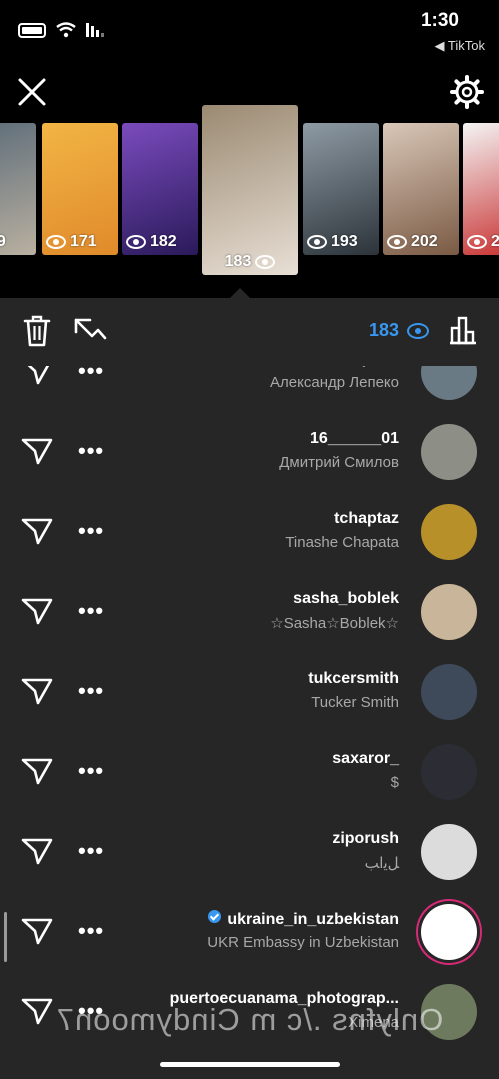 This screenshot has width=499, height=1079. What do you see at coordinates (341, 189) in the screenshot?
I see `story-thumbnail: 193` at bounding box center [341, 189].